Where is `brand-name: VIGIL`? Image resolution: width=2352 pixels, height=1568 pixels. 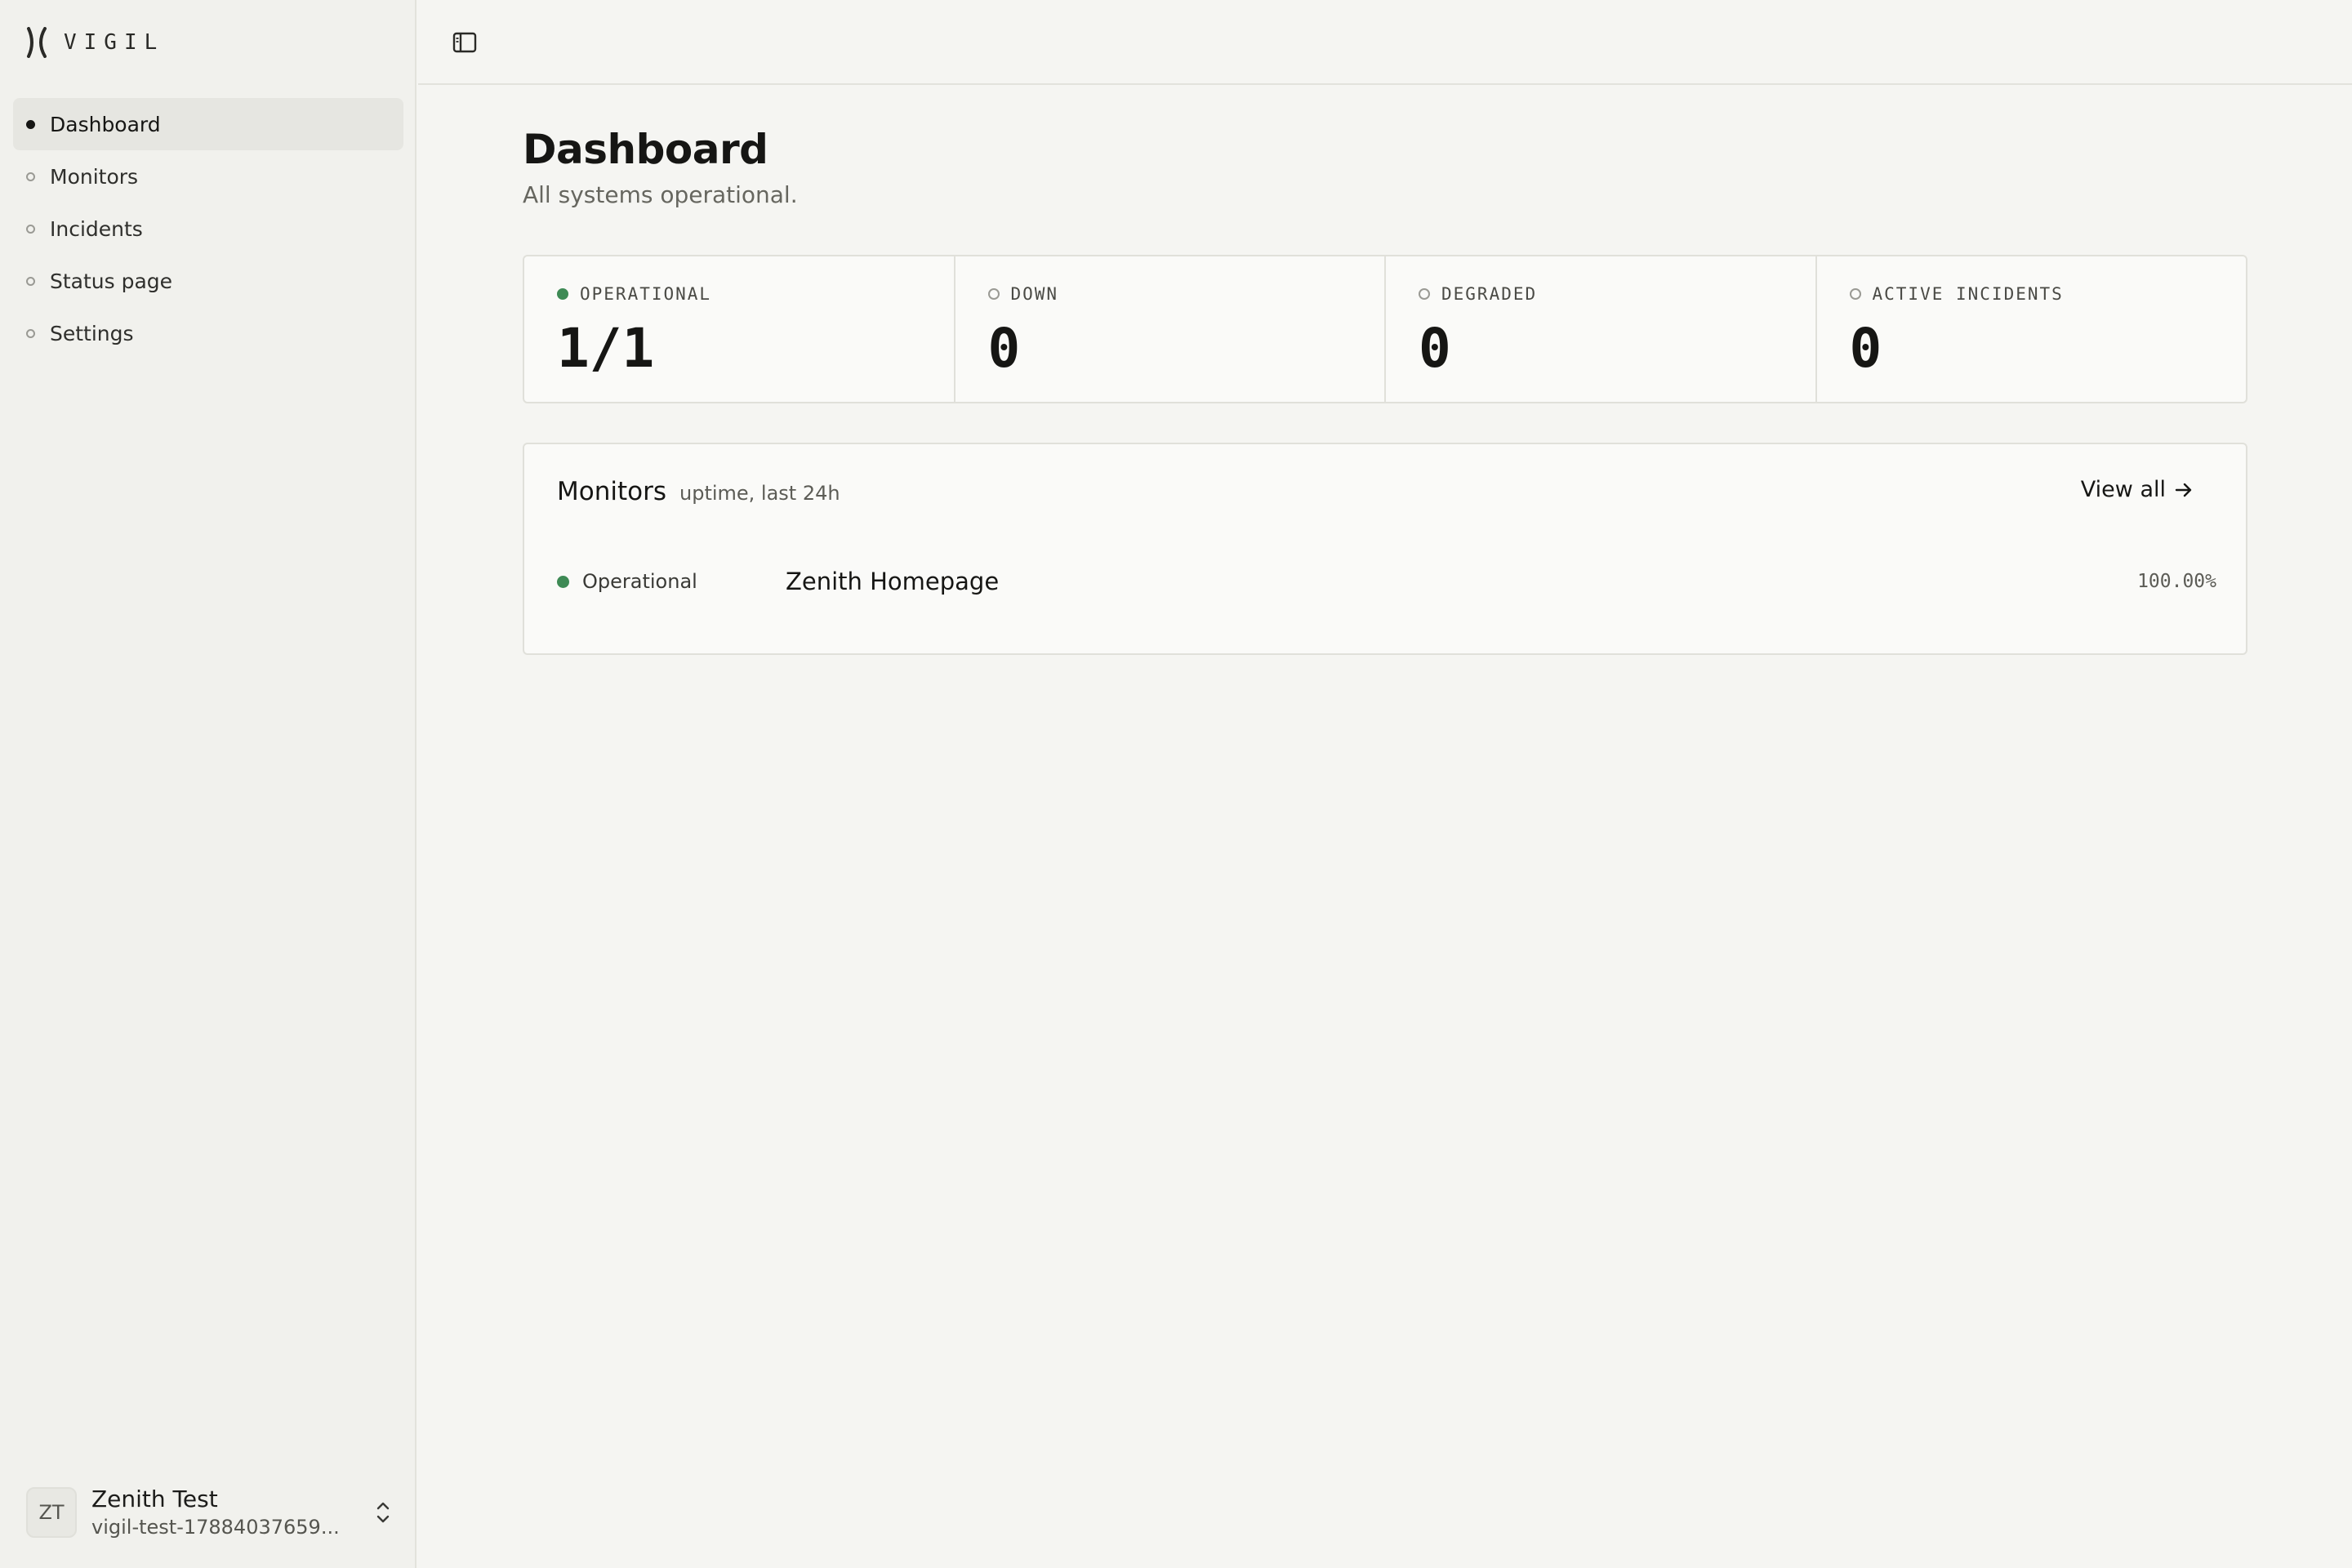 brand-name: VIGIL is located at coordinates (114, 42).